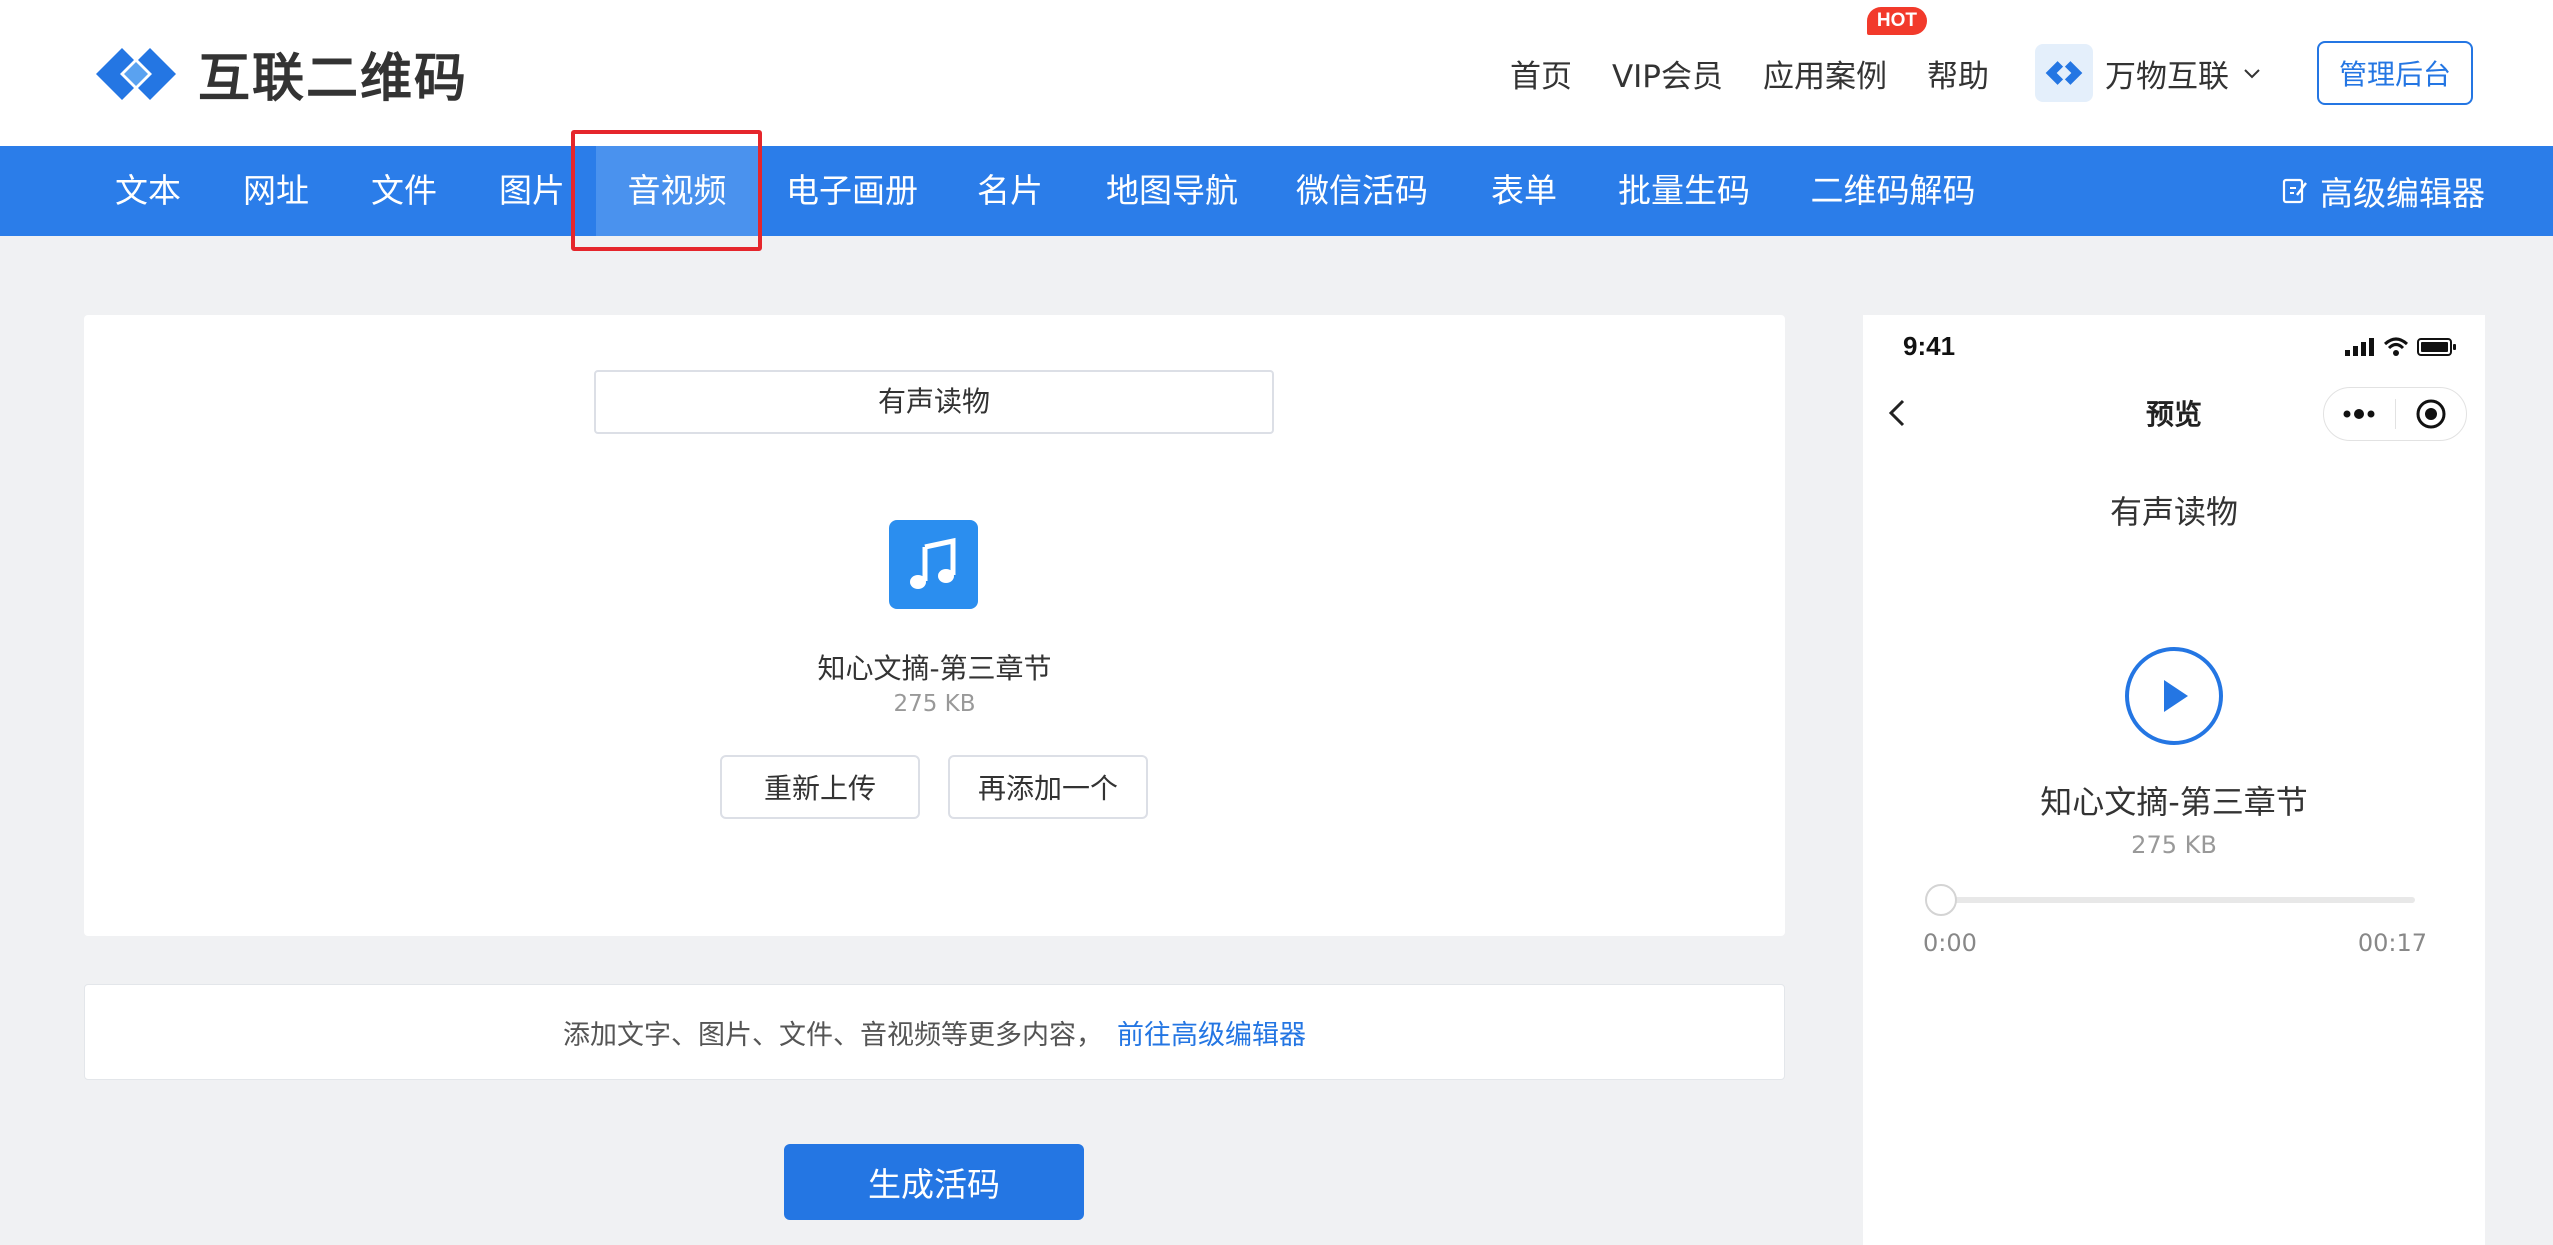 Image resolution: width=2553 pixels, height=1245 pixels. Describe the element at coordinates (136, 73) in the screenshot. I see `logo-icon` at that location.